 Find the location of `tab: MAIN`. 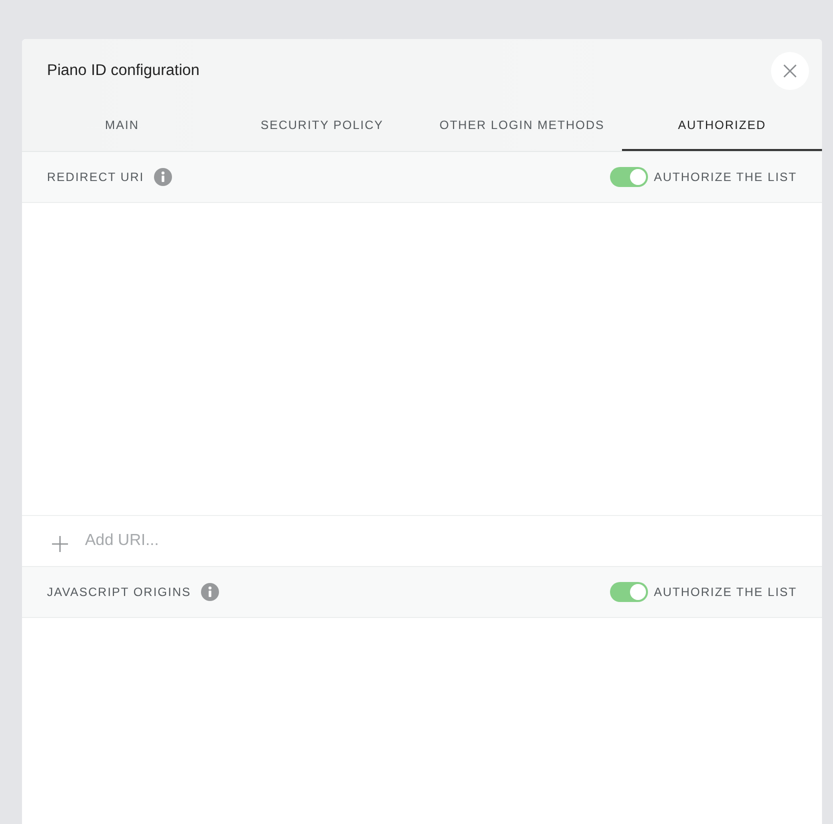

tab: MAIN is located at coordinates (122, 126).